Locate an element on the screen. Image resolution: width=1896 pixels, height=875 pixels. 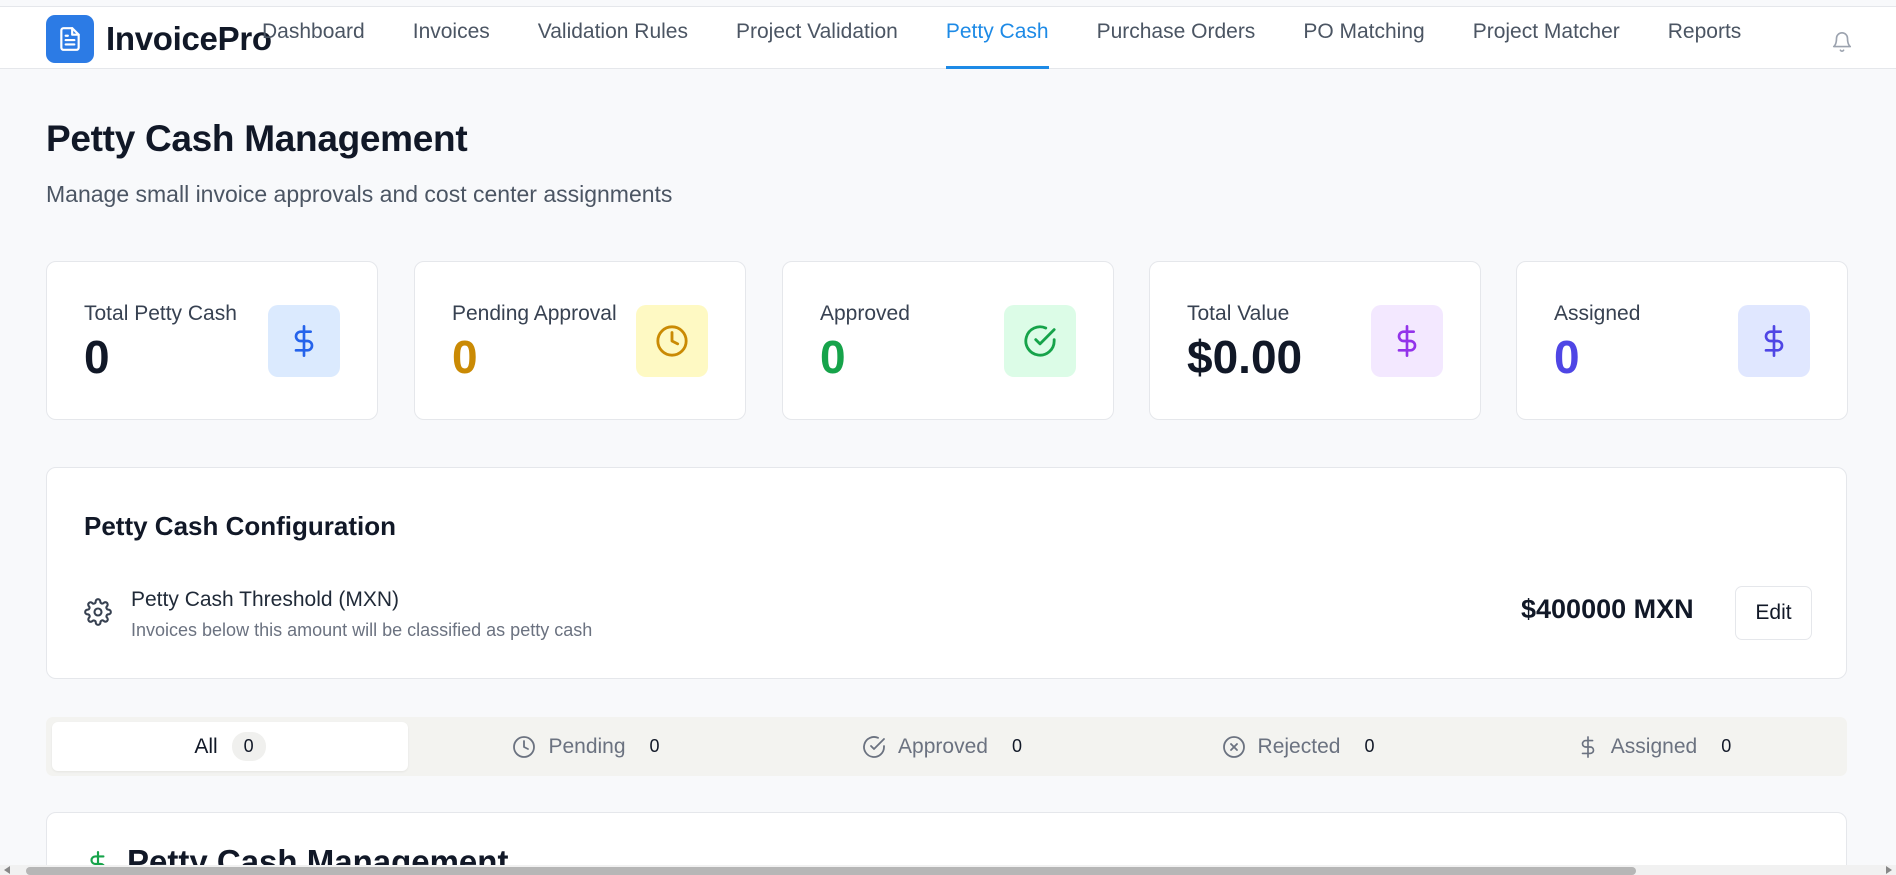
gear-icon is located at coordinates (98, 614).